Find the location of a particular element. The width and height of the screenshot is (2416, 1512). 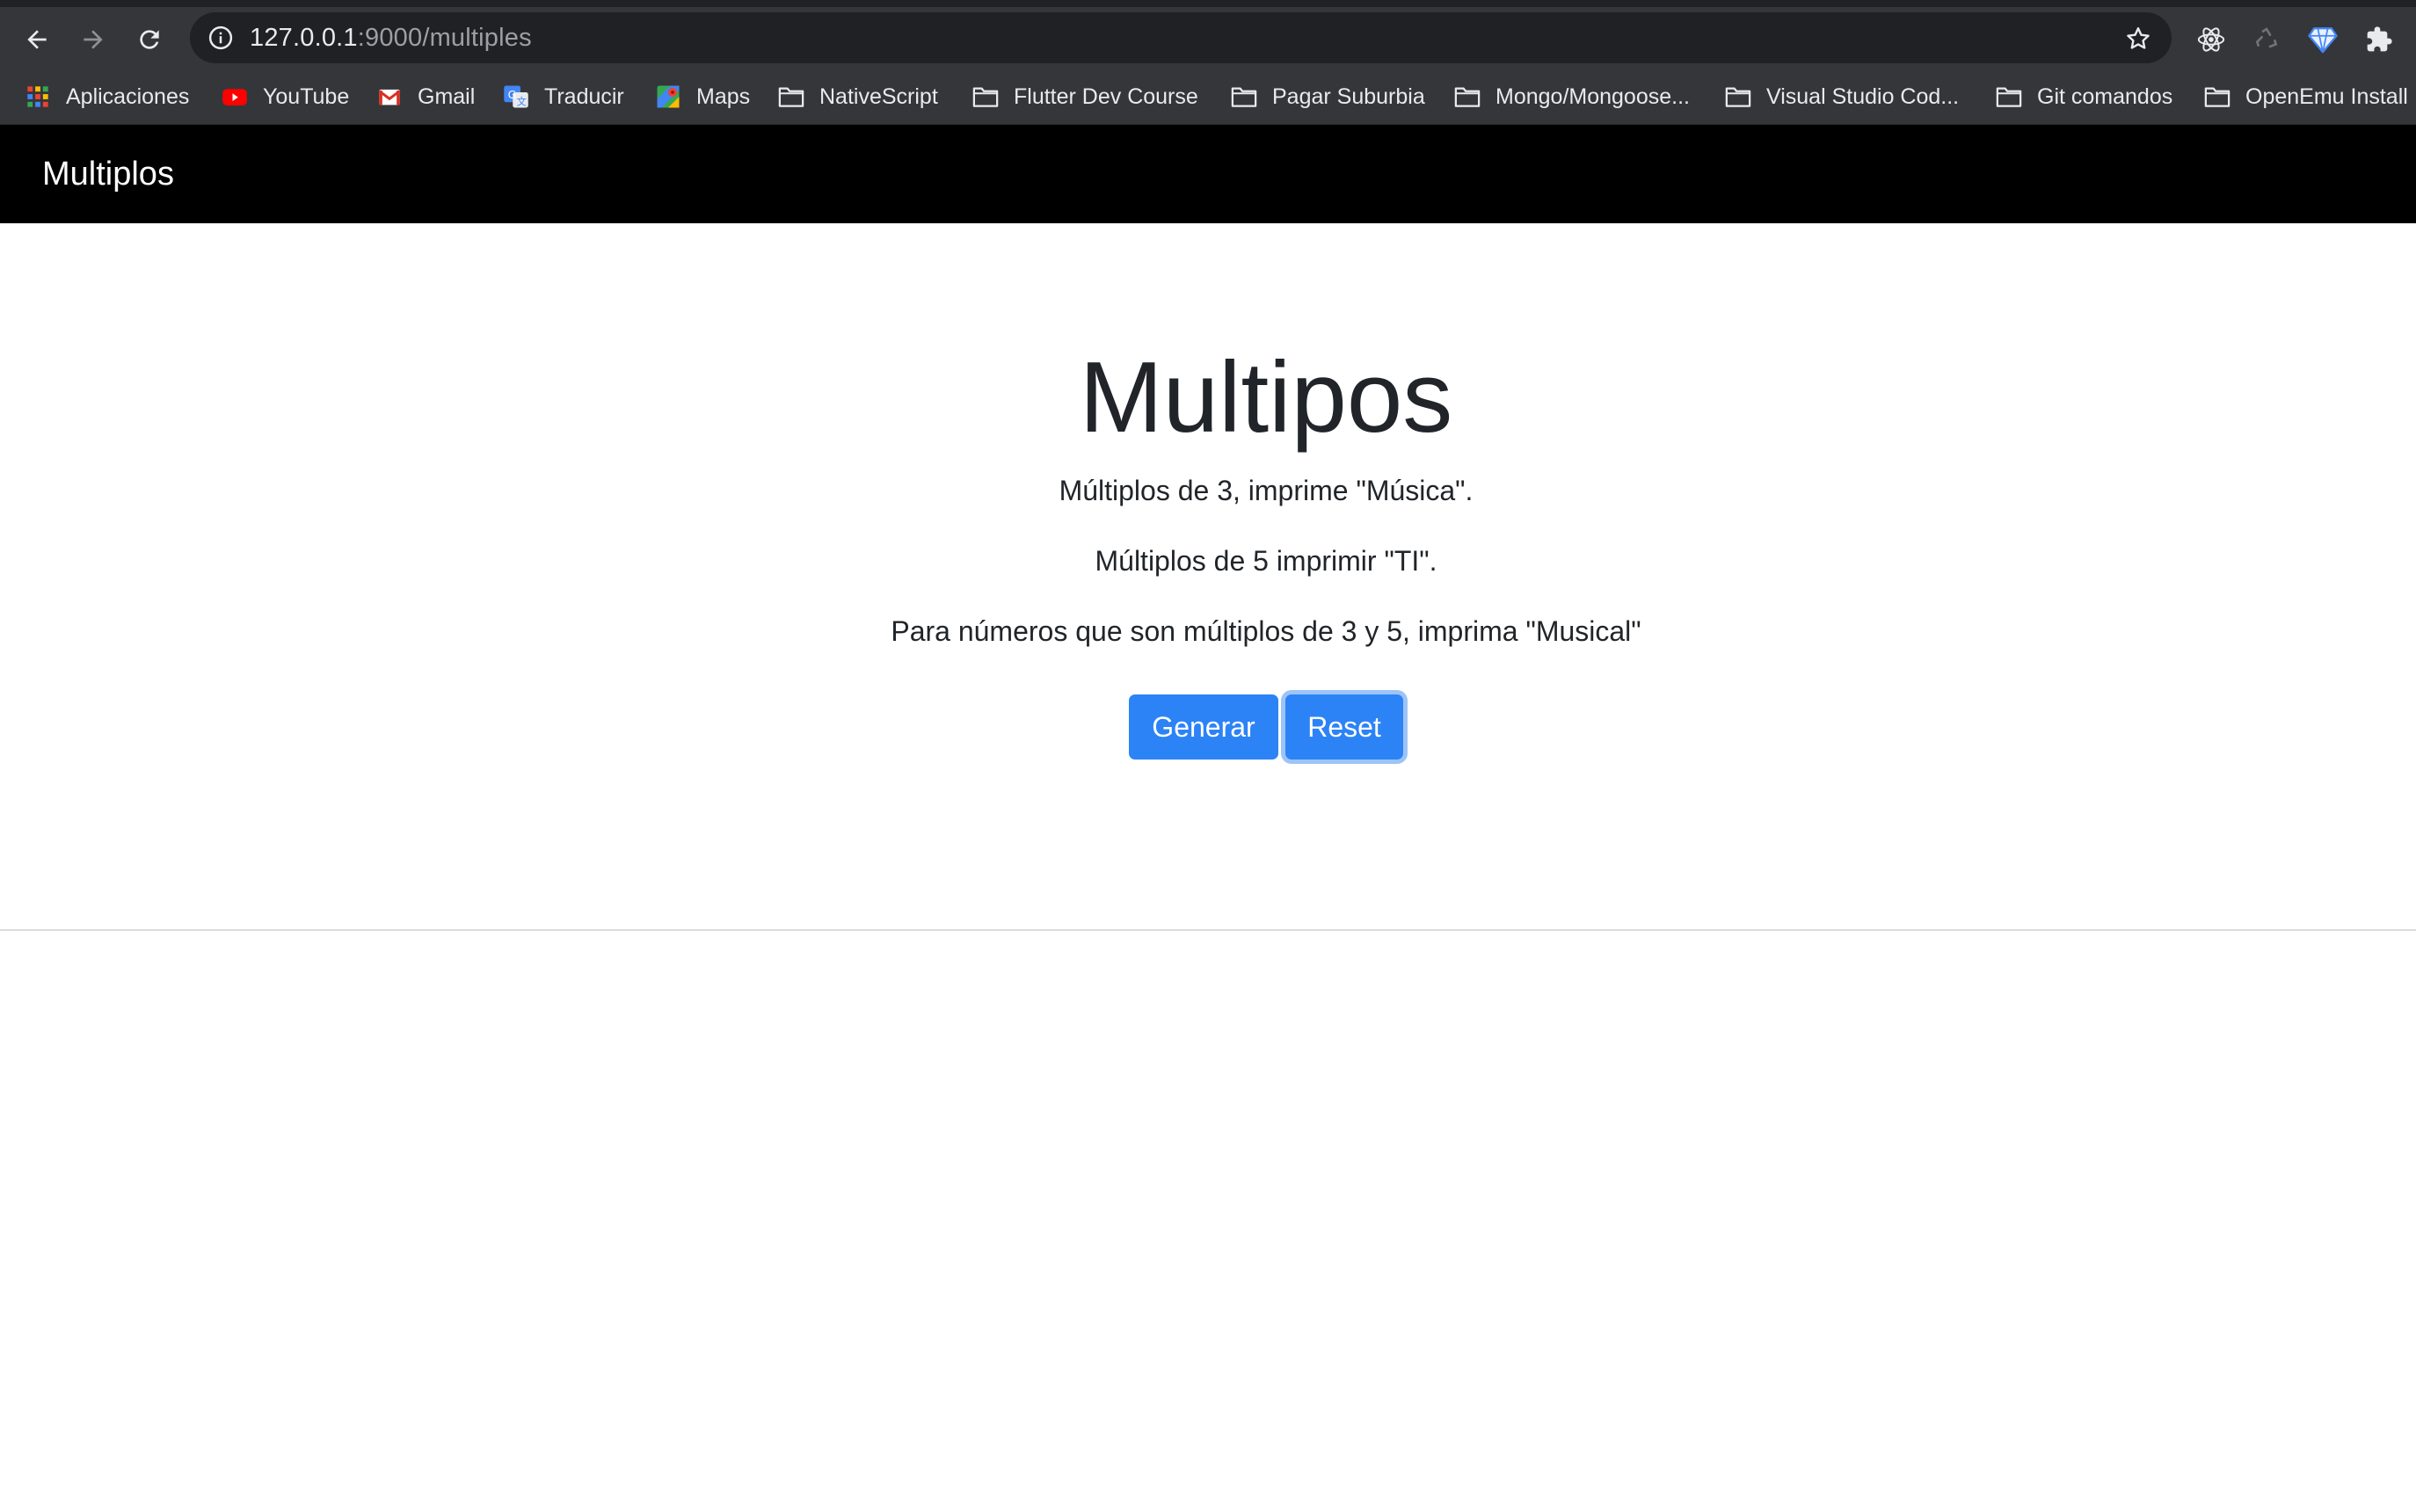

navbar-brand: Multiplos is located at coordinates (108, 174).